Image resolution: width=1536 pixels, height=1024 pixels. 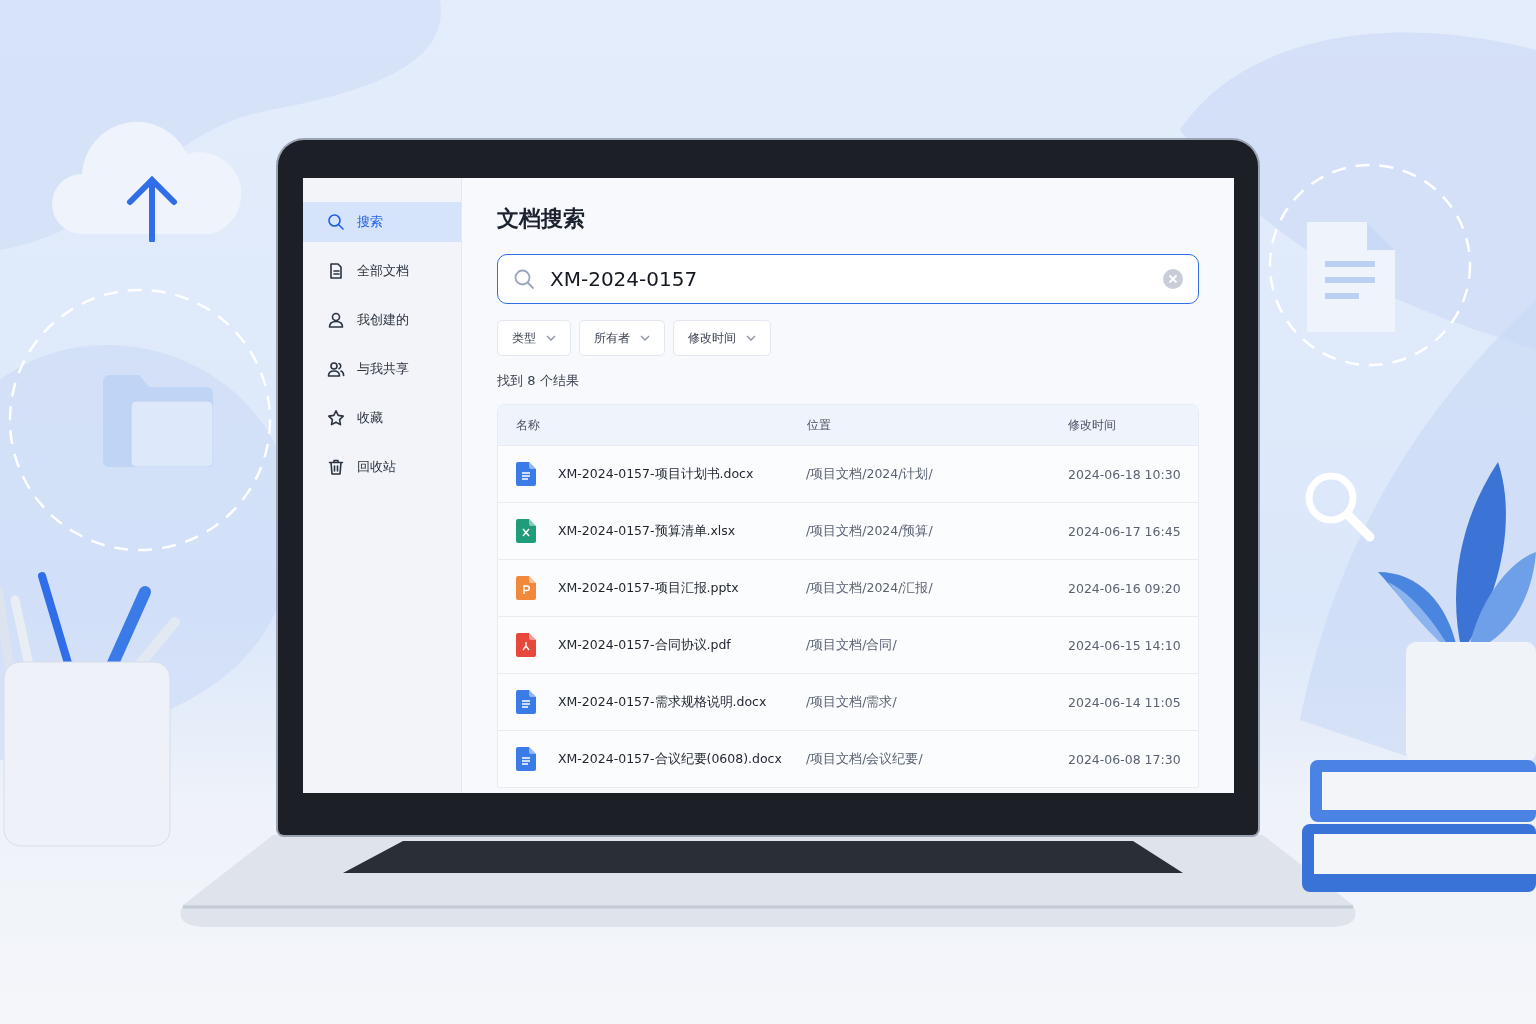 What do you see at coordinates (870, 588) in the screenshot?
I see `file-location: /项目文档/2024/汇报/` at bounding box center [870, 588].